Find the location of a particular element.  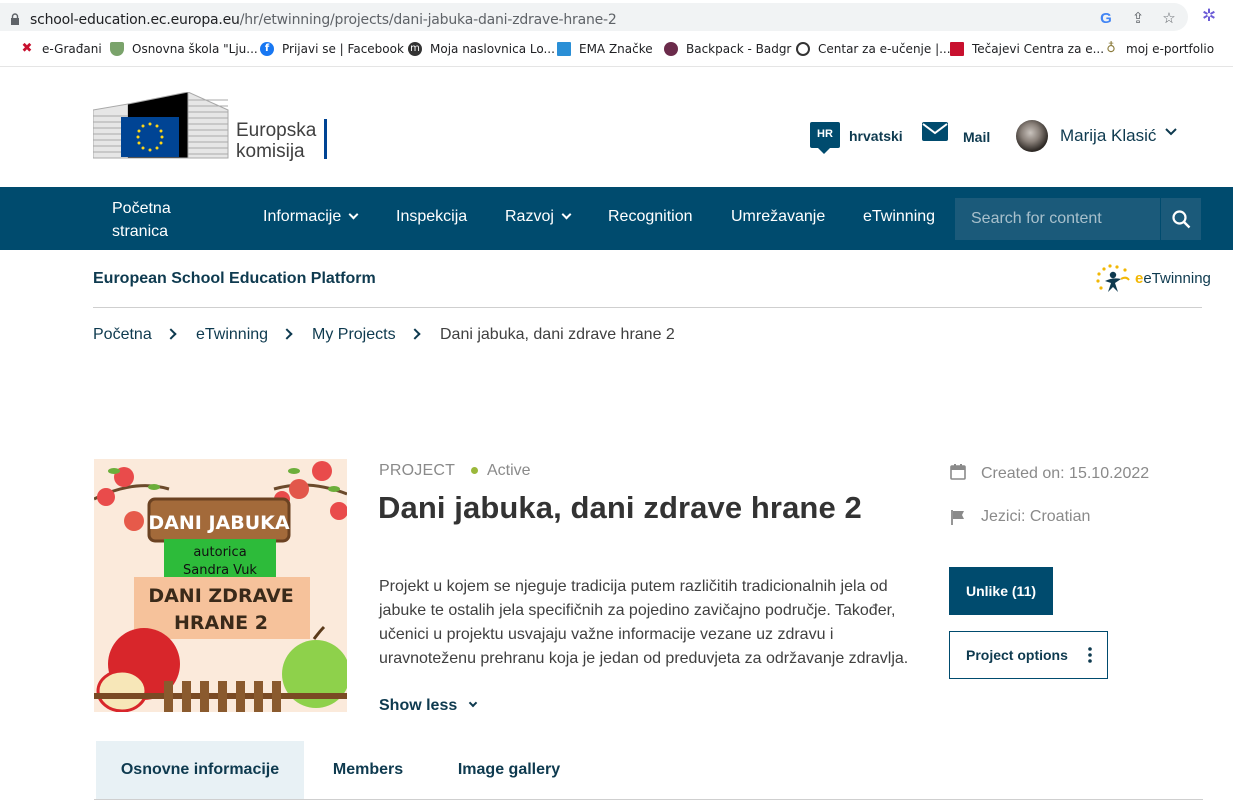

breadcrumb-my-projects: My Projects is located at coordinates (354, 335).